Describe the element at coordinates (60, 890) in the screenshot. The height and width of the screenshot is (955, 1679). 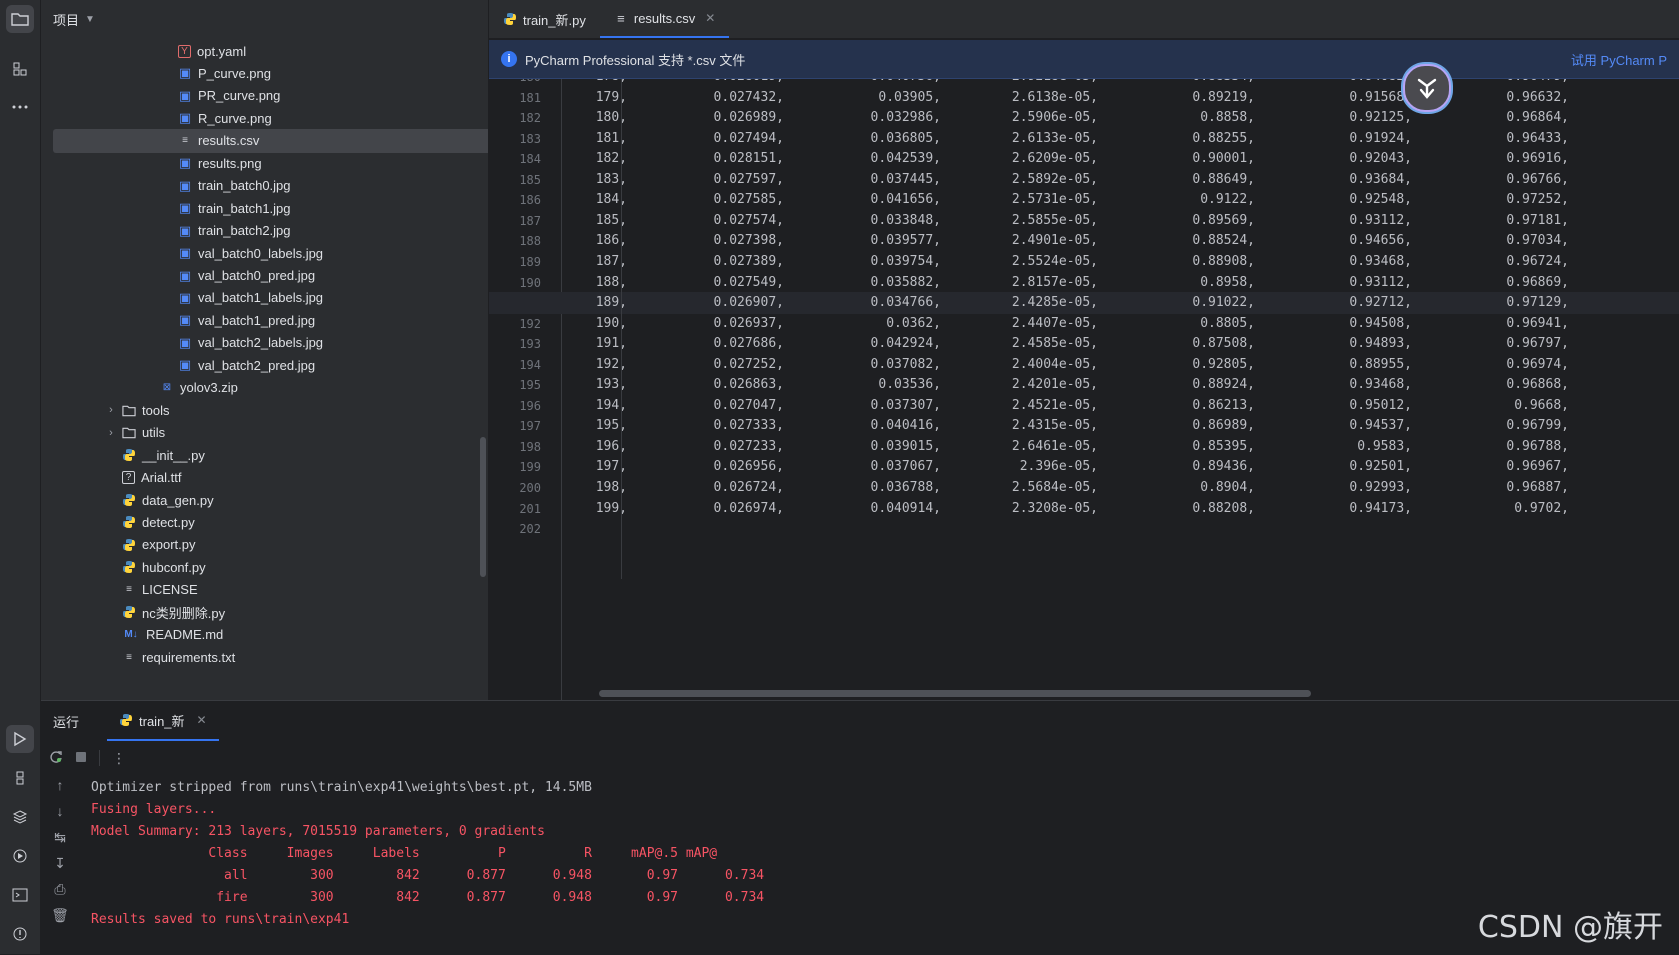
I see `print-icon: ⎙` at that location.